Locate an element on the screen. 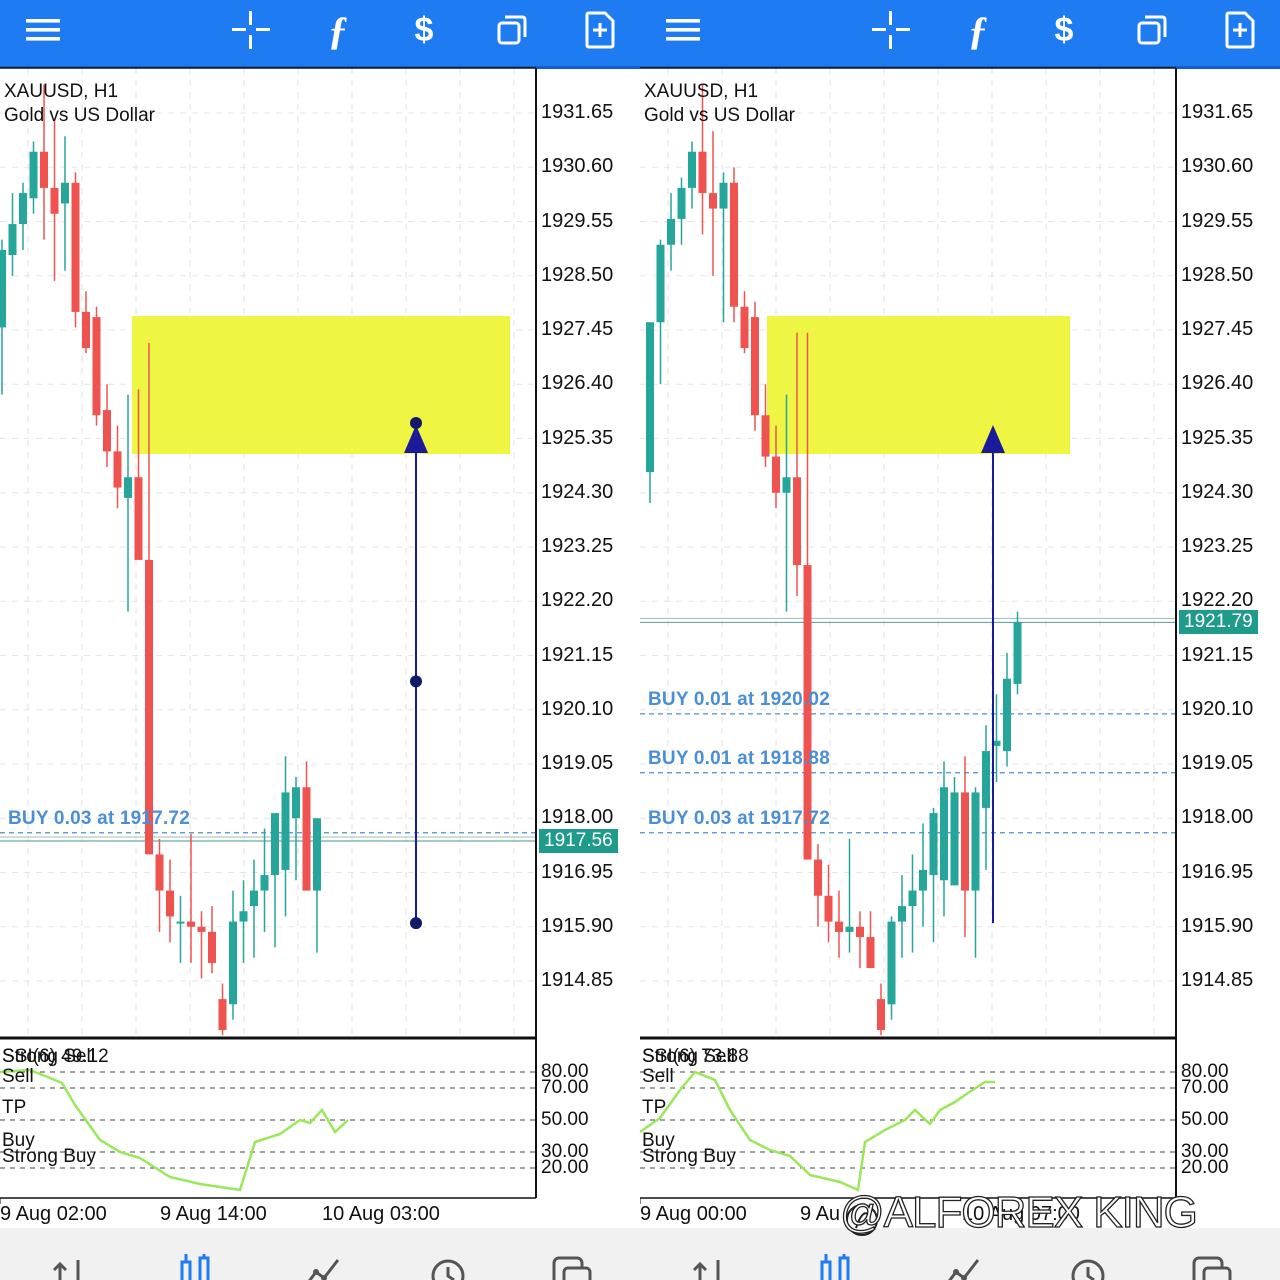  price-axis-label: 1918.00 is located at coordinates (577, 817).